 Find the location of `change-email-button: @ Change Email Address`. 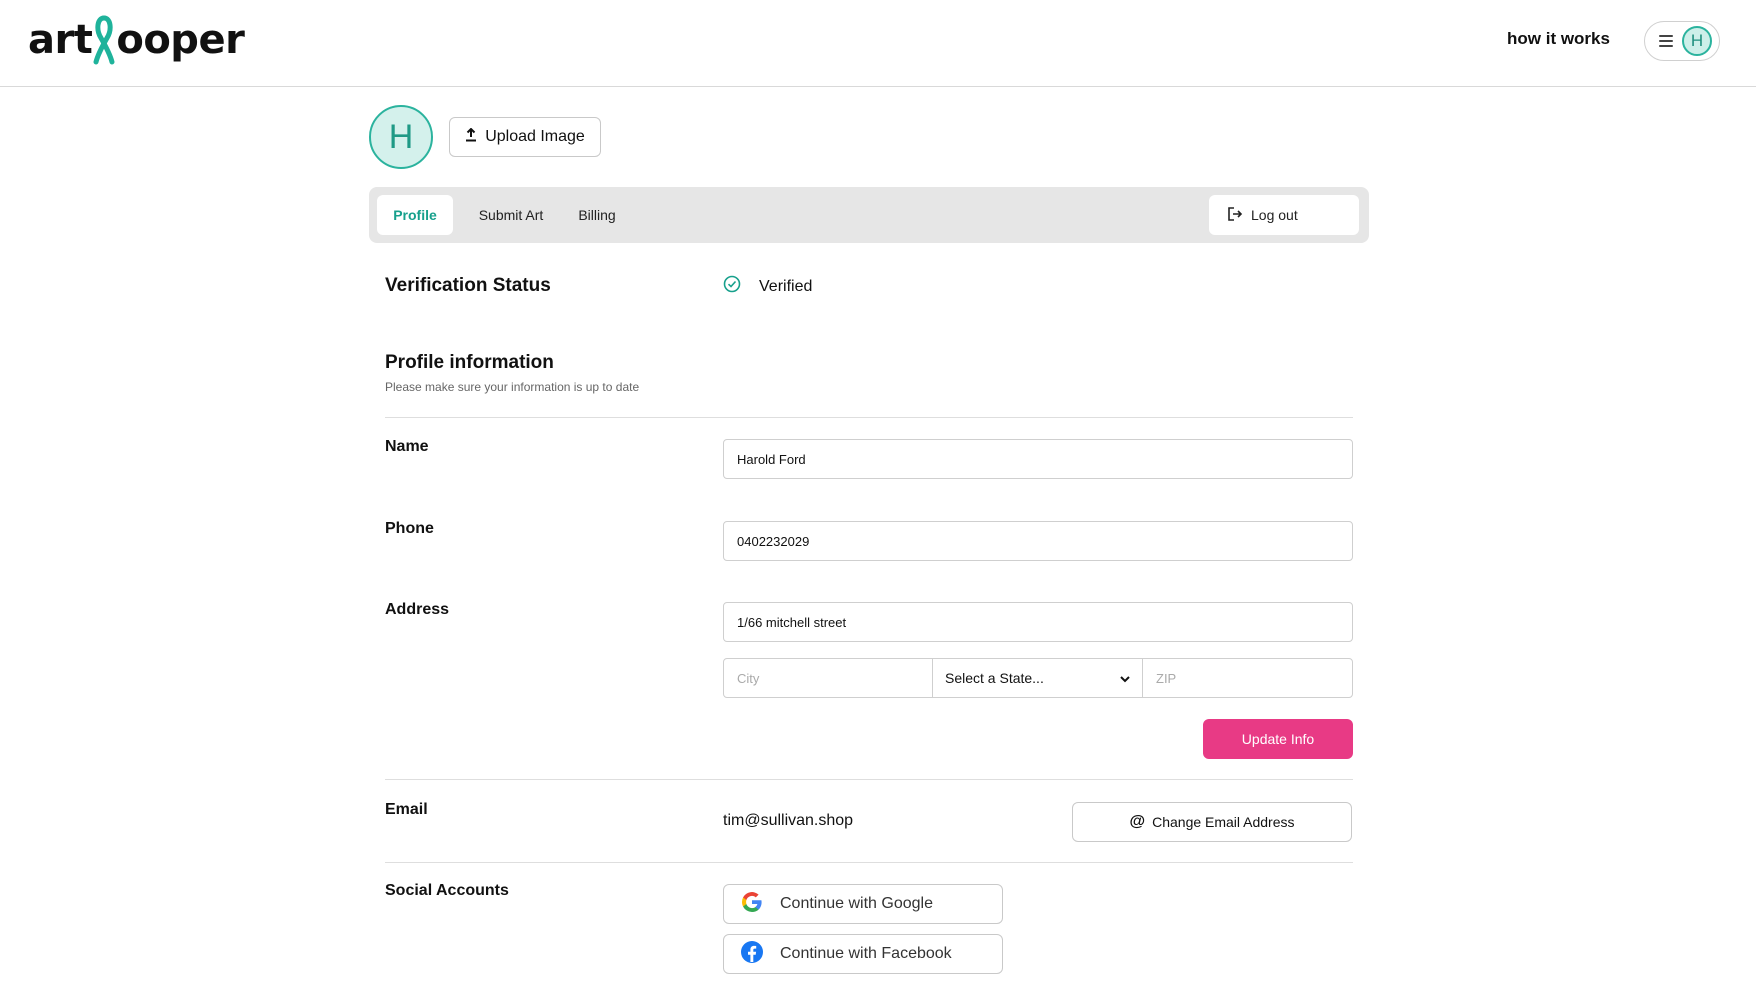

change-email-button: @ Change Email Address is located at coordinates (1212, 822).